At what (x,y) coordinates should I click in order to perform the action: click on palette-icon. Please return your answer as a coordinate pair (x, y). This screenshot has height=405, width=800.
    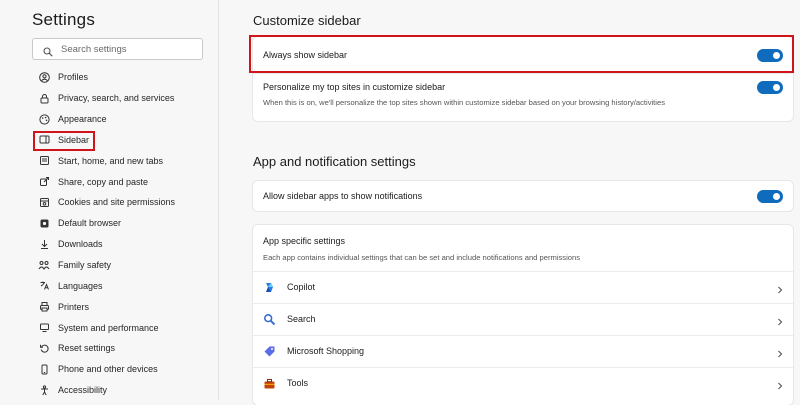
    Looking at the image, I should click on (44, 119).